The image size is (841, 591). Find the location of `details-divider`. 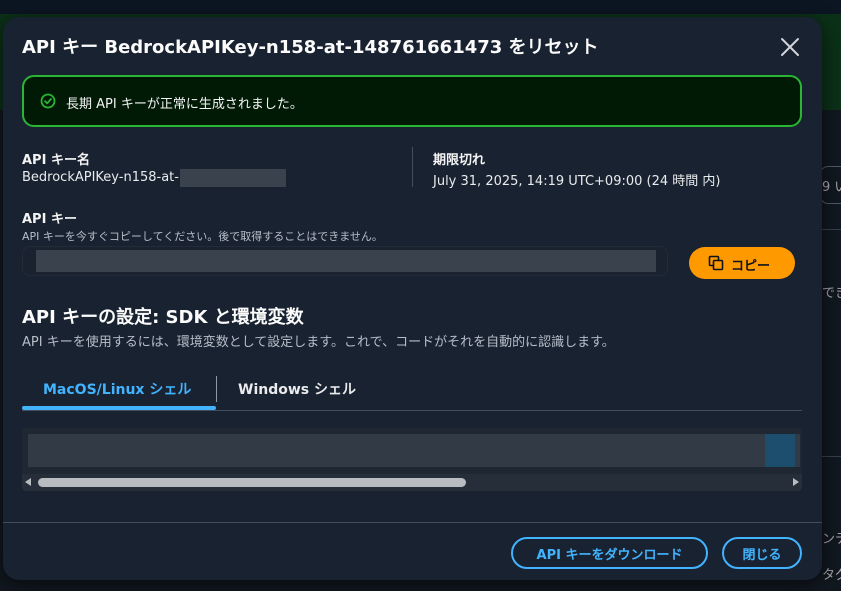

details-divider is located at coordinates (412, 167).